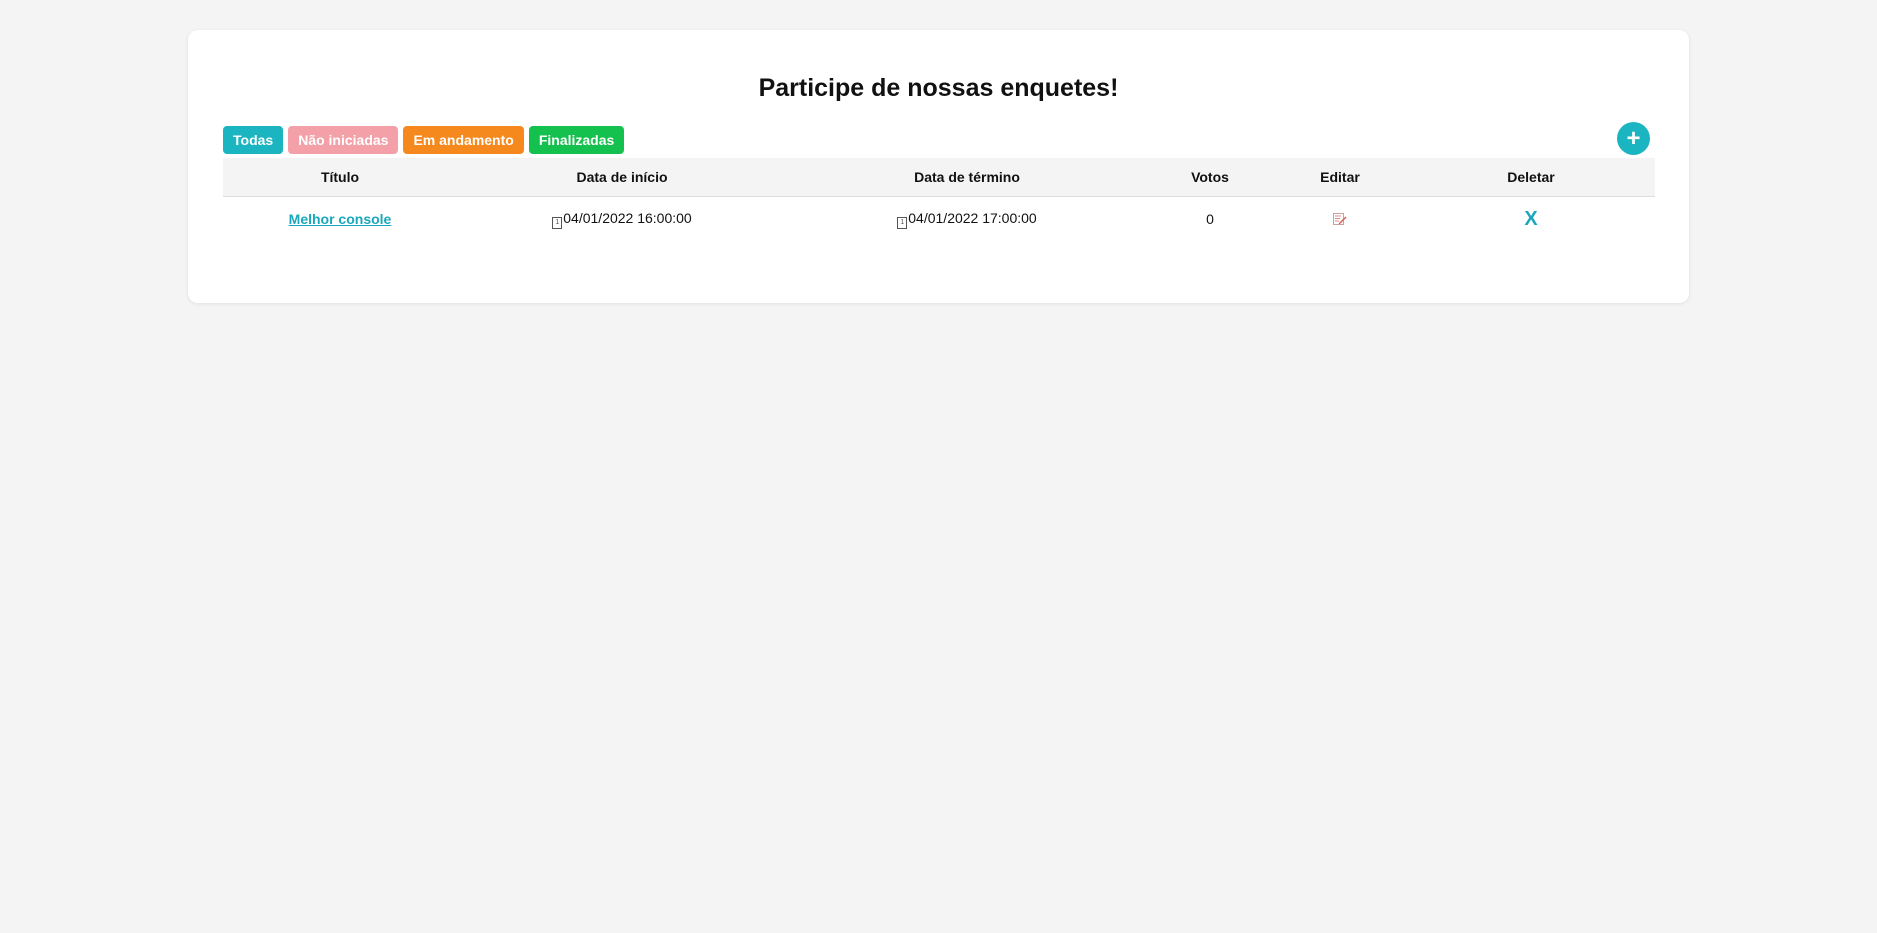 The height and width of the screenshot is (933, 1877). I want to click on edit-icon, so click(1340, 220).